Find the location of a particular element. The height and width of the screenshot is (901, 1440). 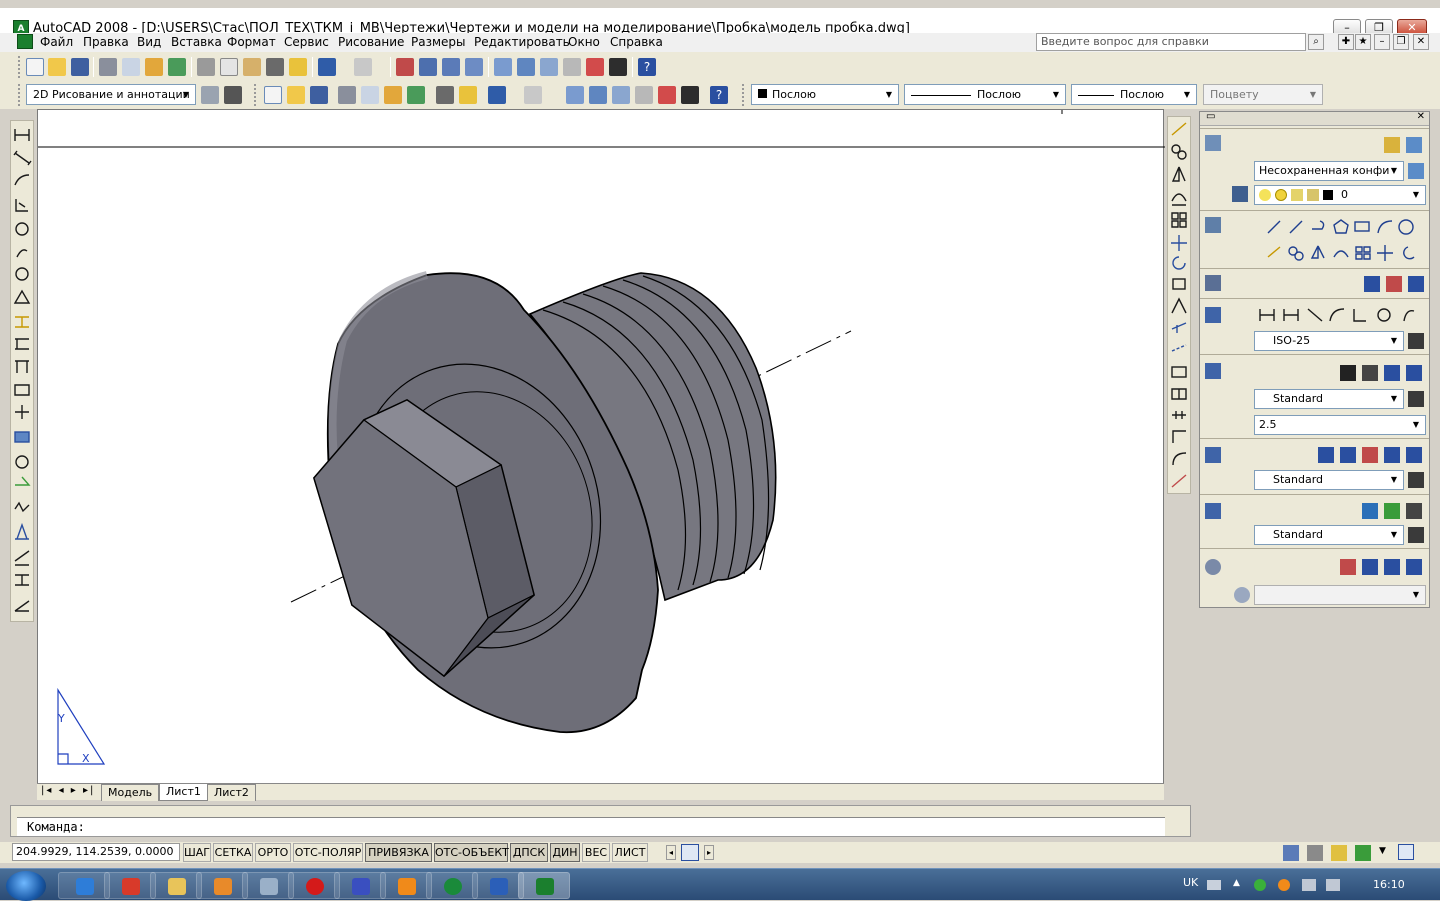

annotation-visibility-icon is located at coordinates (1315, 853).